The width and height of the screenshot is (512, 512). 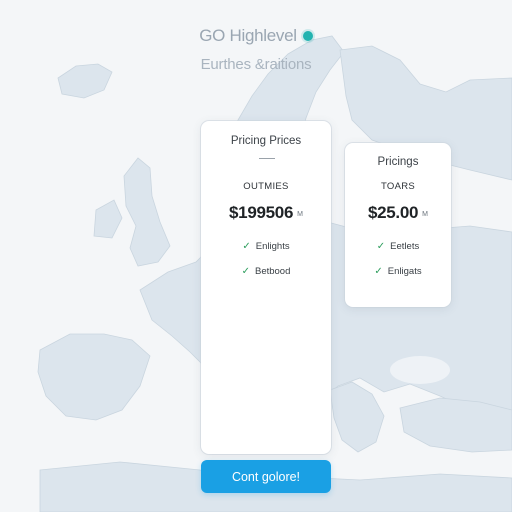 I want to click on feature-label: Eetlets, so click(x=405, y=246).